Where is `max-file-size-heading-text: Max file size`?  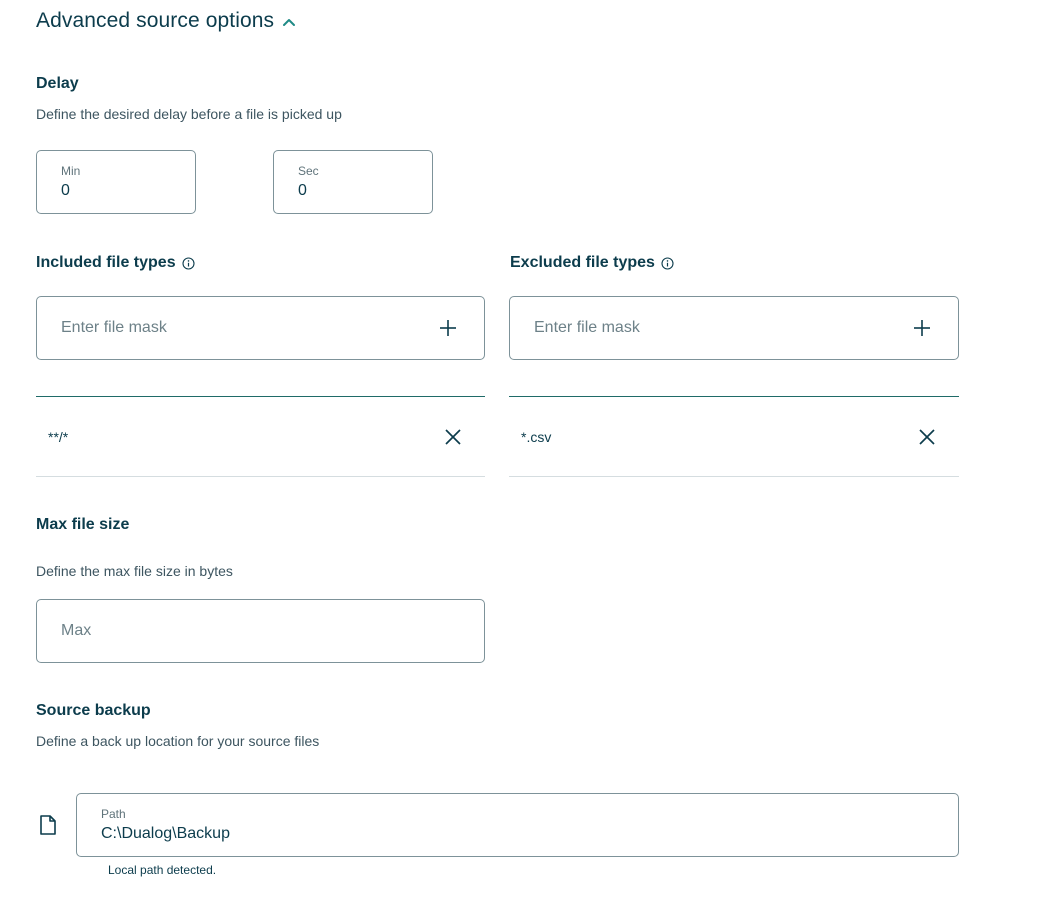
max-file-size-heading-text: Max file size is located at coordinates (83, 524).